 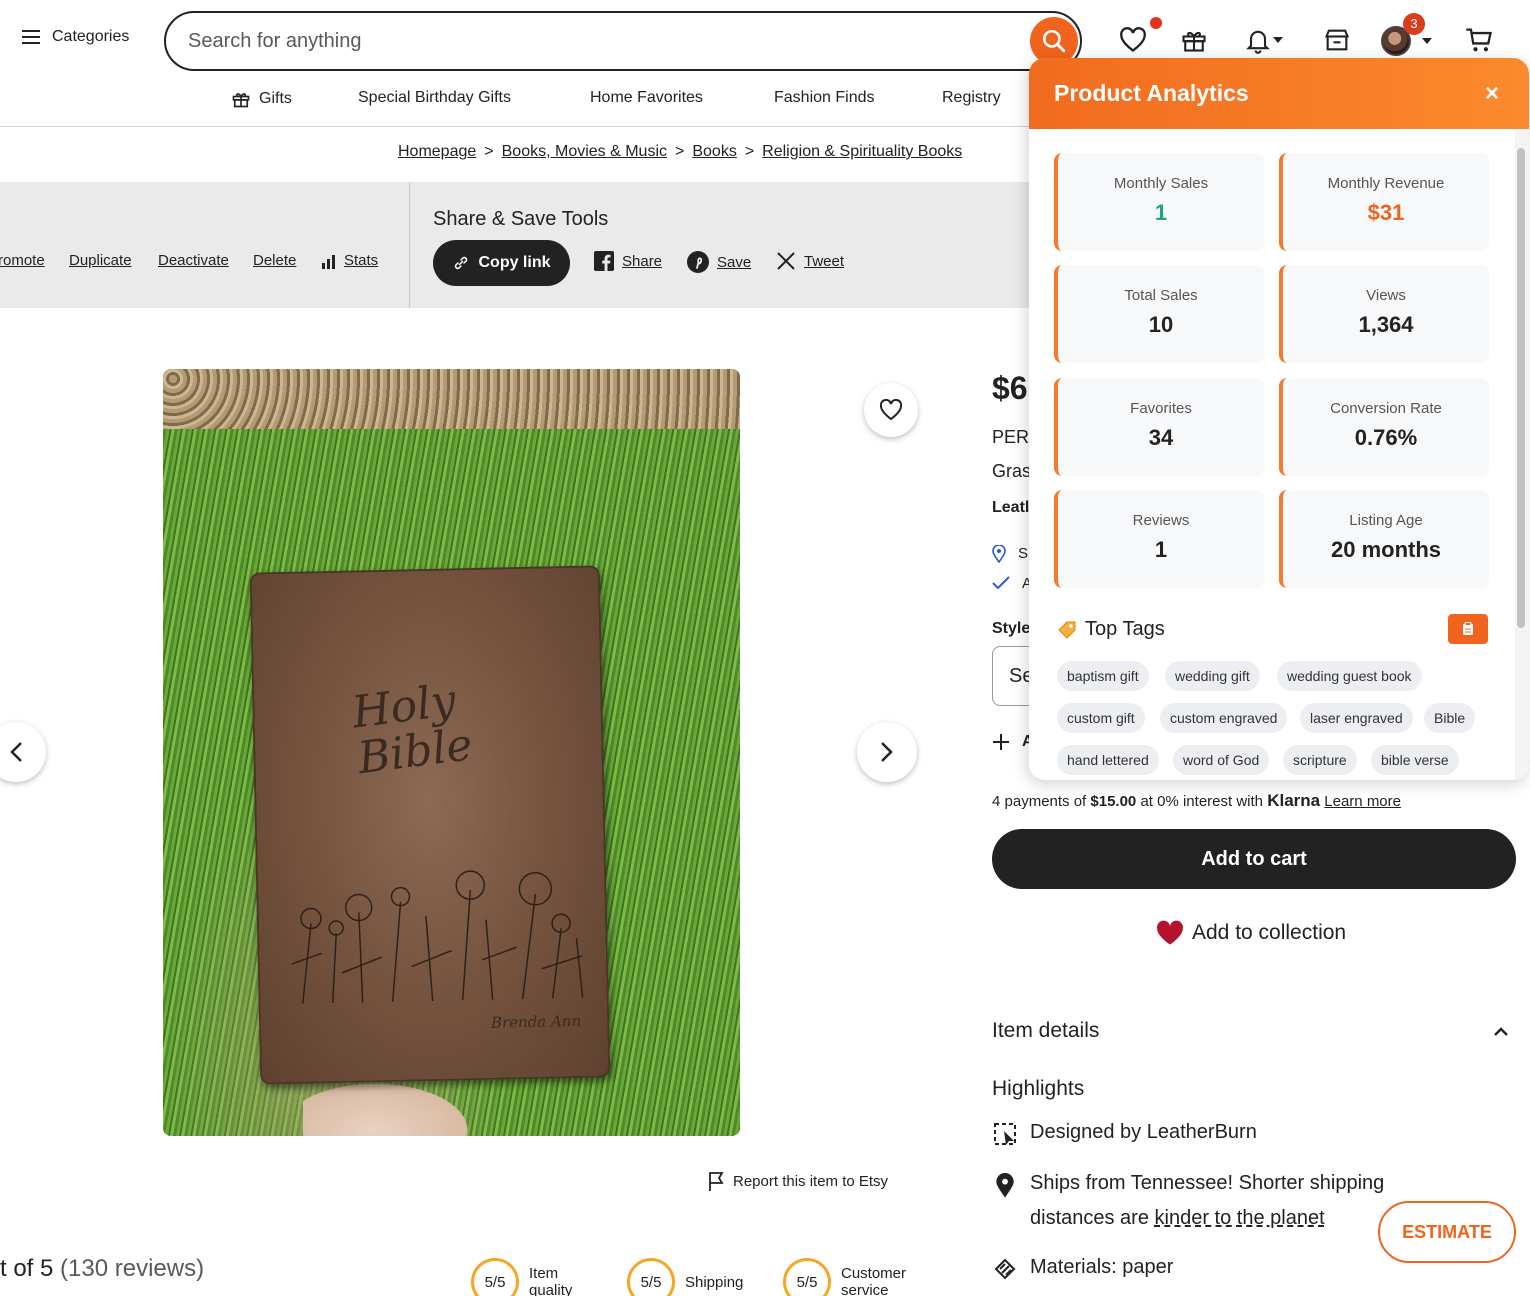 I want to click on add-to-collection-button: Add to collection, so click(x=1251, y=933).